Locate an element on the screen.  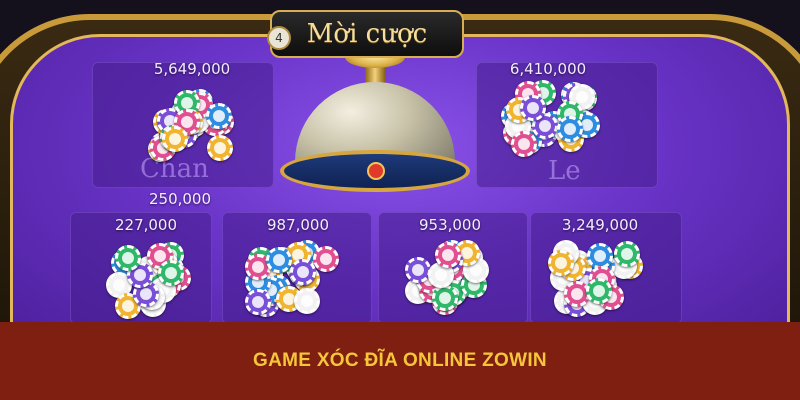
title-plate: Mời cược is located at coordinates (367, 34).